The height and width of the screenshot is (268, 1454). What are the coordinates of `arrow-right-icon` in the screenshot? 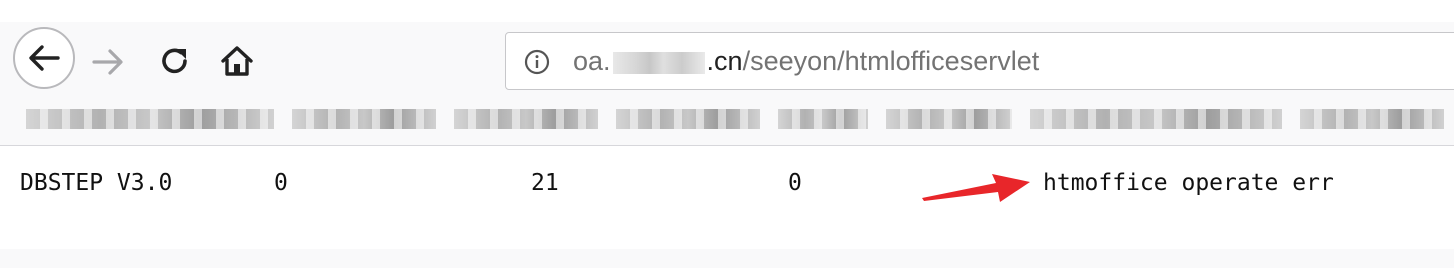 It's located at (107, 62).